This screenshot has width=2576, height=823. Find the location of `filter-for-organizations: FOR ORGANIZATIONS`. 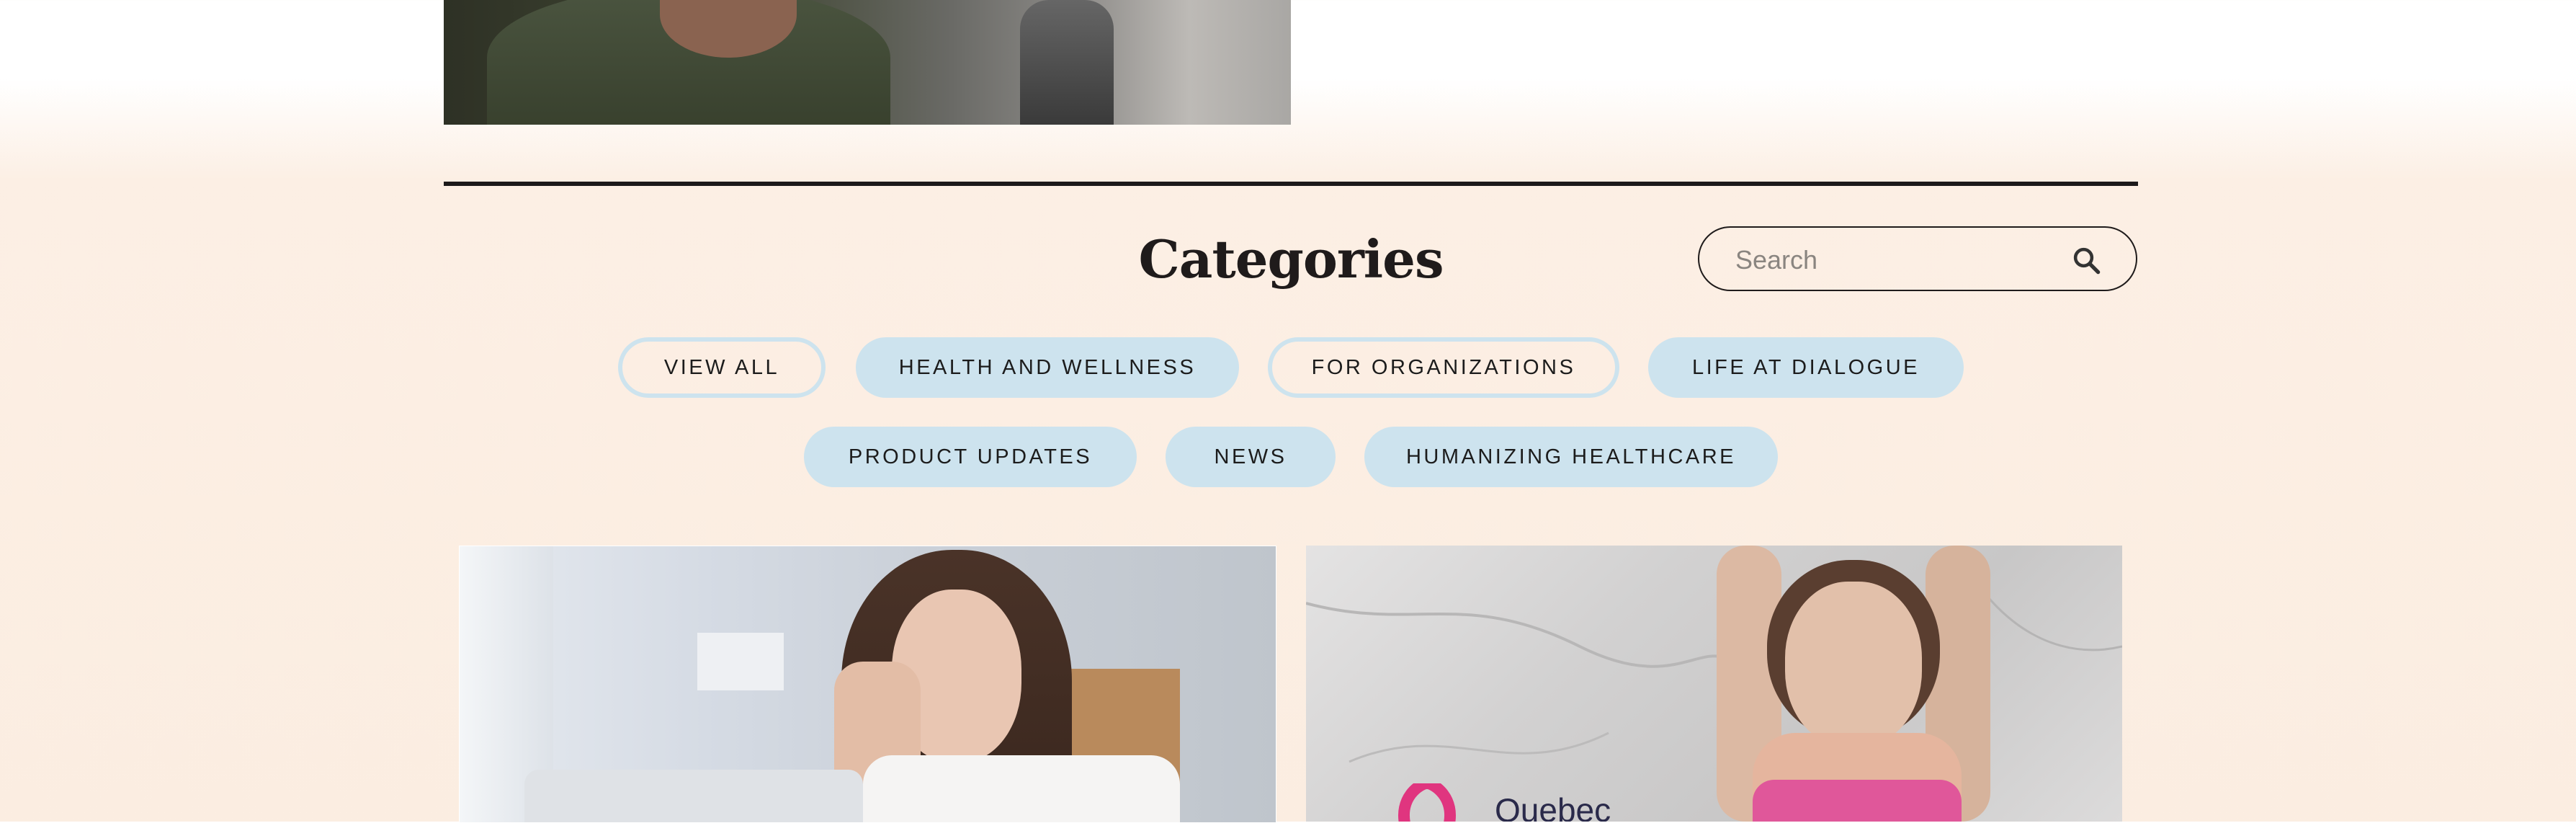

filter-for-organizations: FOR ORGANIZATIONS is located at coordinates (1443, 367).